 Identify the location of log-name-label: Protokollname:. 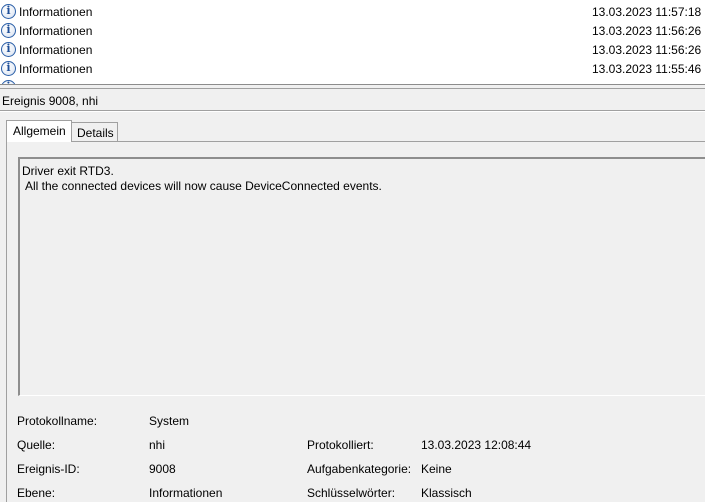
(57, 421).